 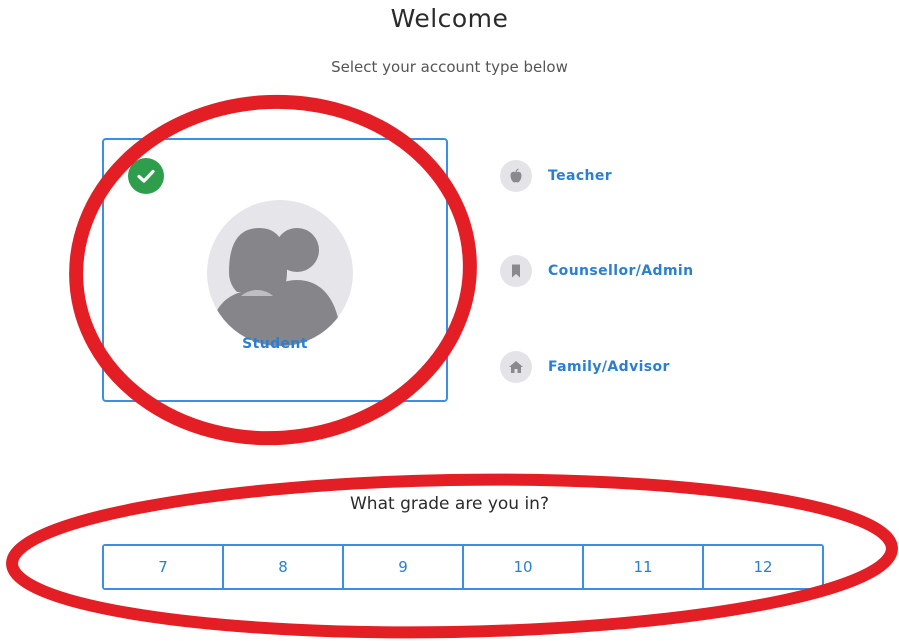 I want to click on grade-question: What grade are you in?, so click(x=449, y=504).